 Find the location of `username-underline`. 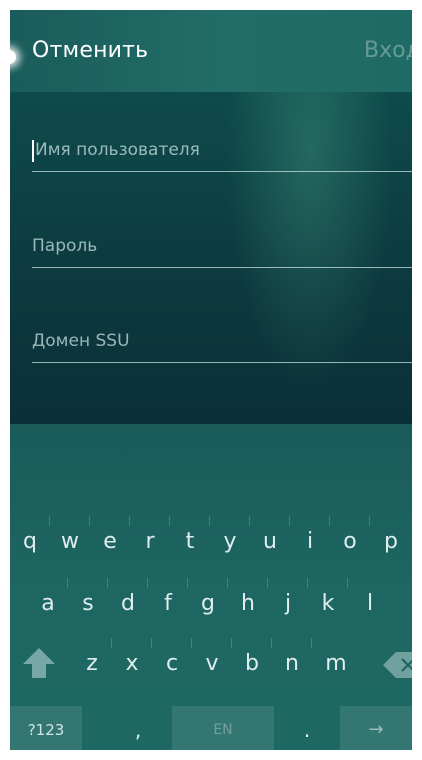

username-underline is located at coordinates (222, 171).